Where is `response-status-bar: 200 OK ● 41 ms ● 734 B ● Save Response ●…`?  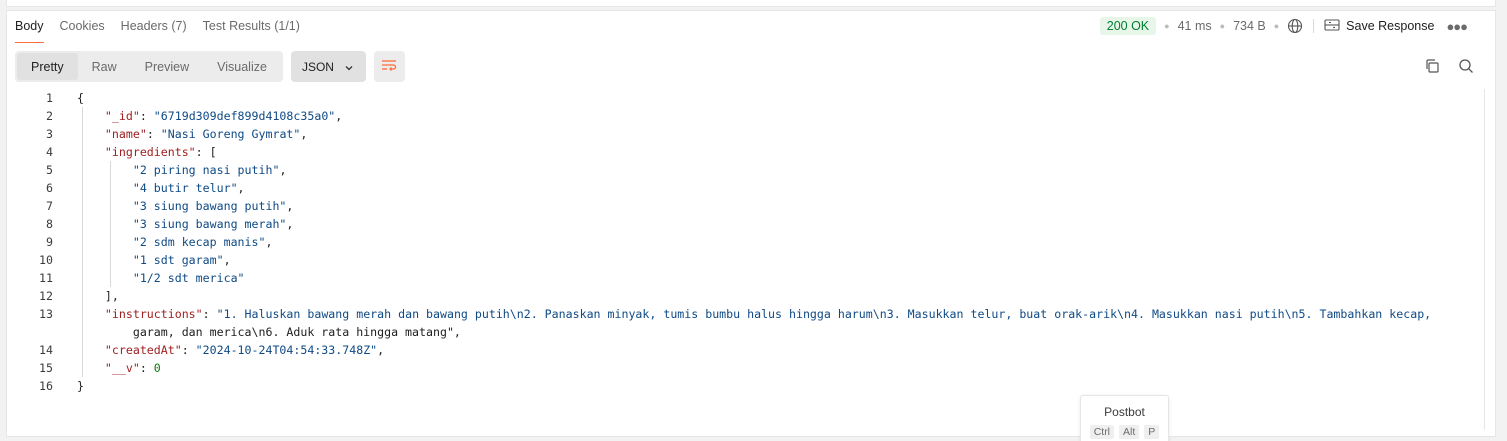
response-status-bar: 200 OK ● 41 ms ● 734 B ● Save Response ●… is located at coordinates (1283, 26).